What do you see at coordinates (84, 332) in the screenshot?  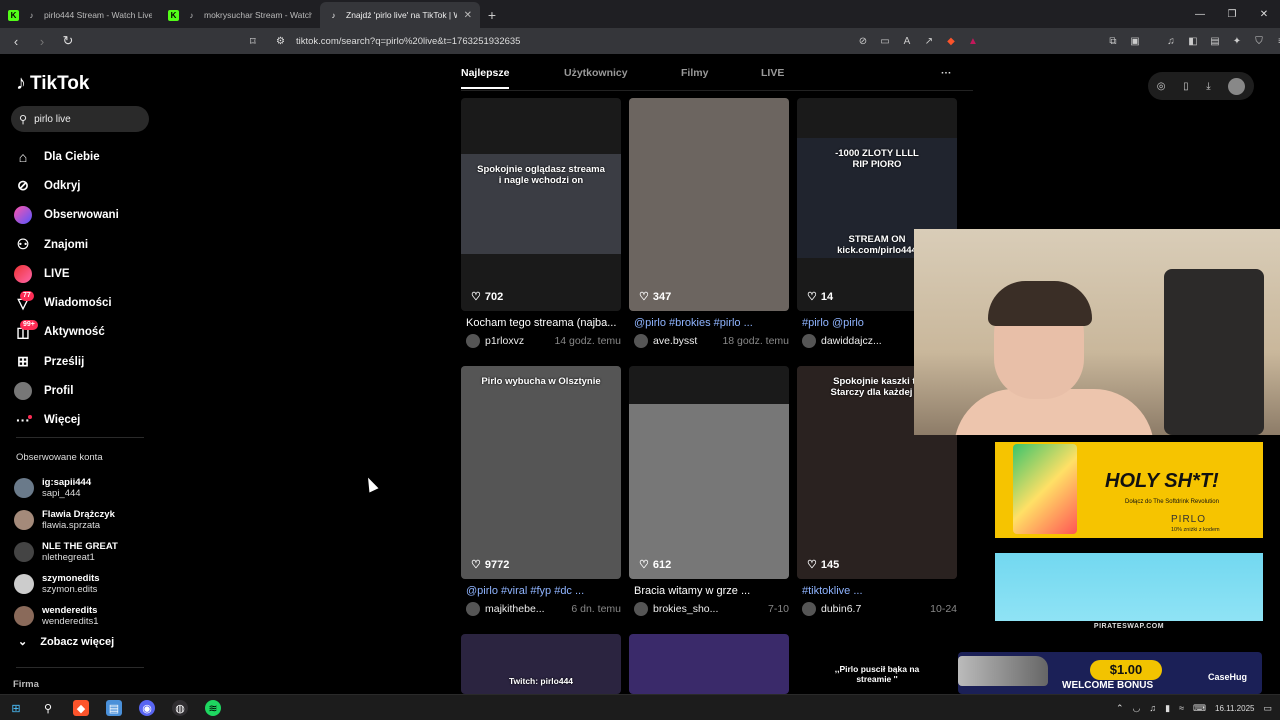 I see `sidebar-item-aktywność: ◫ 99+ Aktywność` at bounding box center [84, 332].